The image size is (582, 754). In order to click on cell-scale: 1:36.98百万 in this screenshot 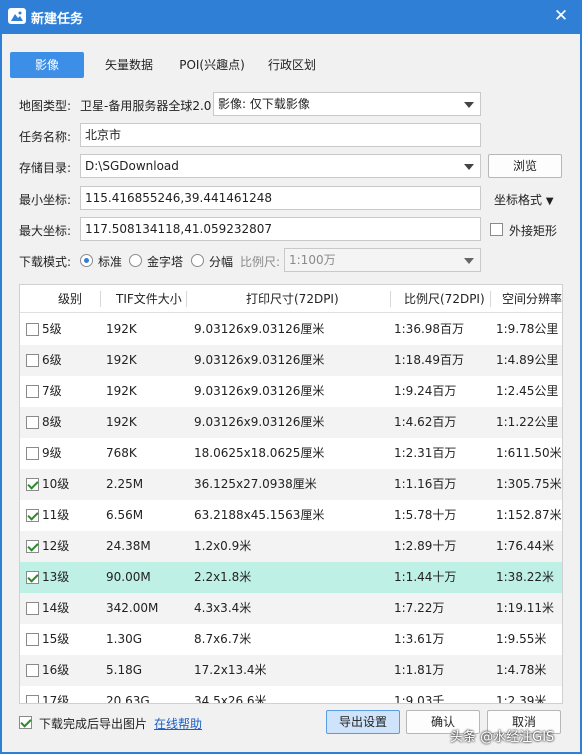, I will do `click(429, 329)`.